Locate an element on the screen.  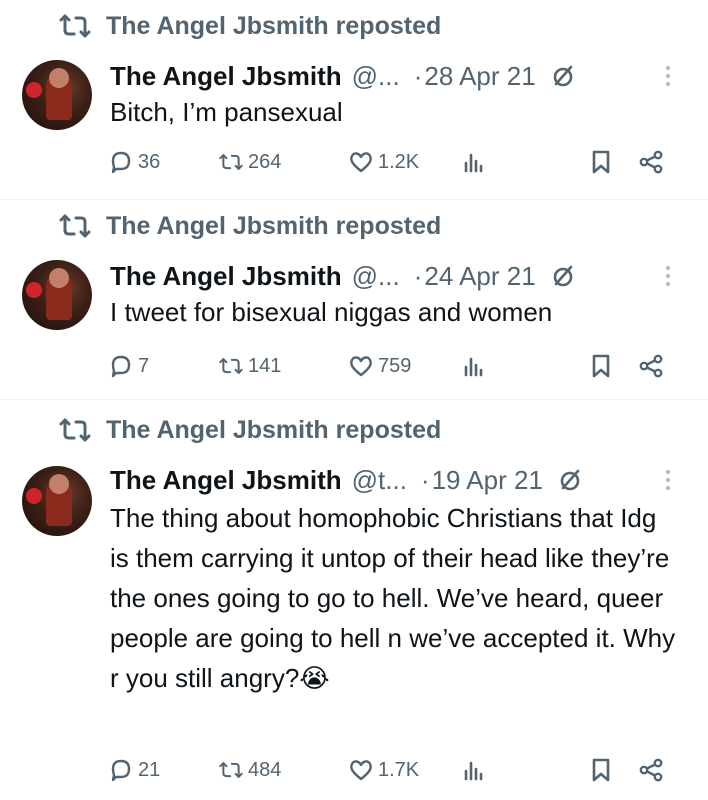
retweet-count: 141 is located at coordinates (265, 365).